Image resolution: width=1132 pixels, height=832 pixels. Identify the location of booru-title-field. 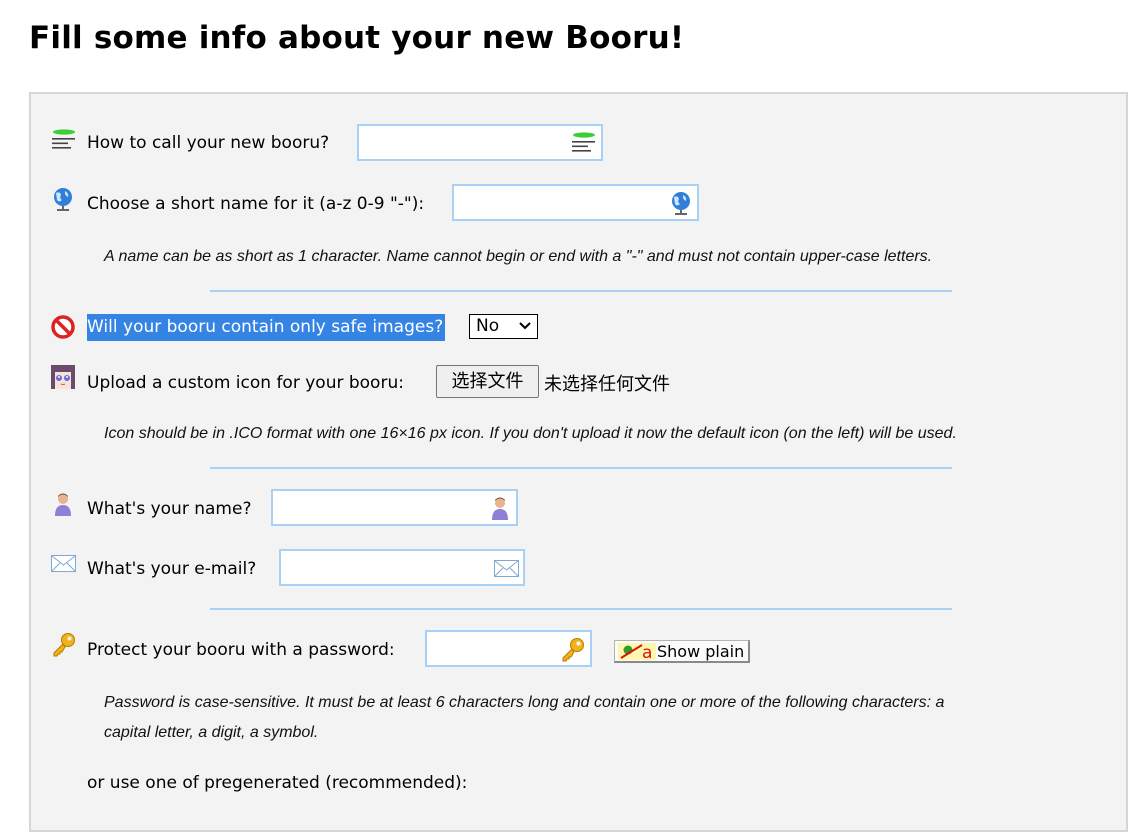
(480, 142).